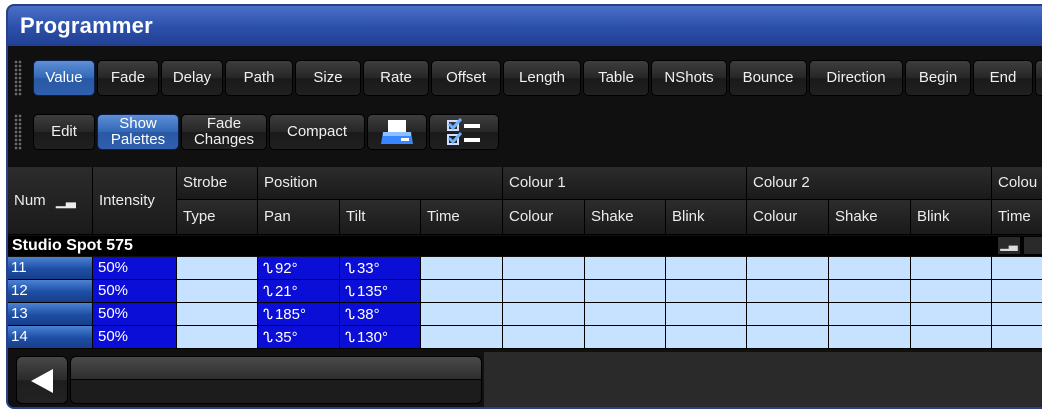  Describe the element at coordinates (938, 78) in the screenshot. I see `begin-button: Begin` at that location.